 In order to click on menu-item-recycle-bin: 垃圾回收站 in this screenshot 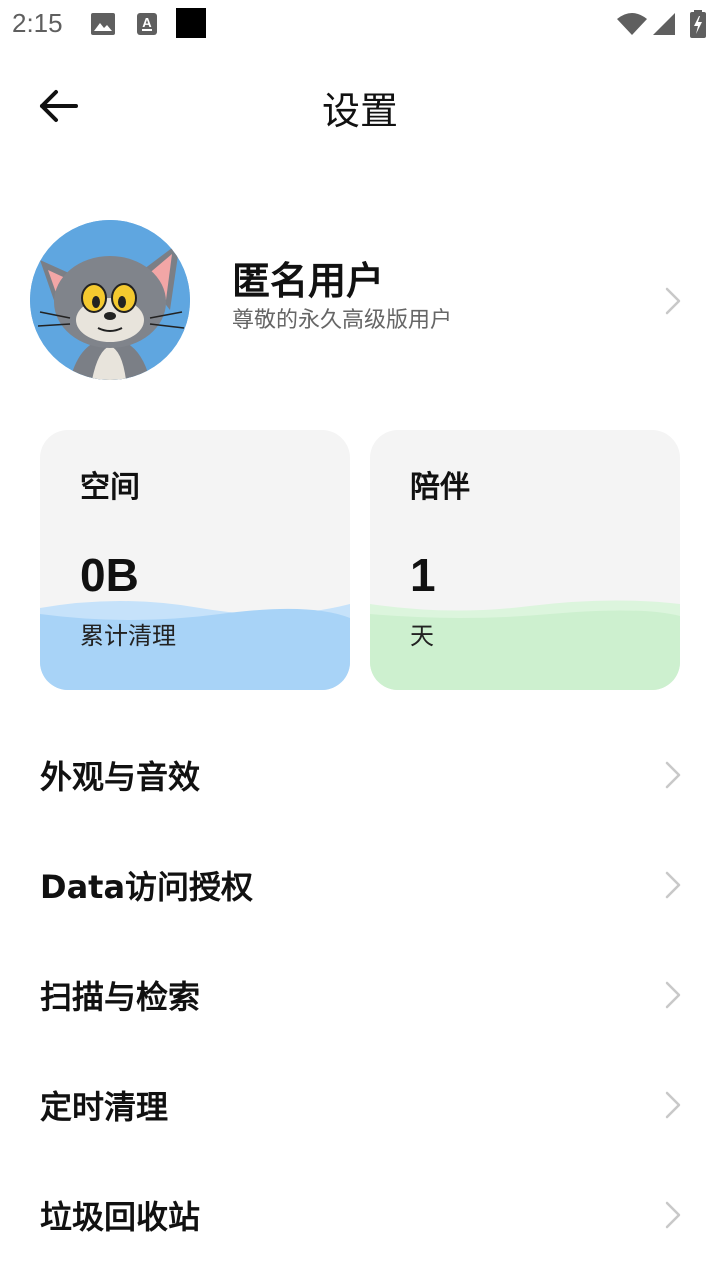, I will do `click(360, 1215)`.